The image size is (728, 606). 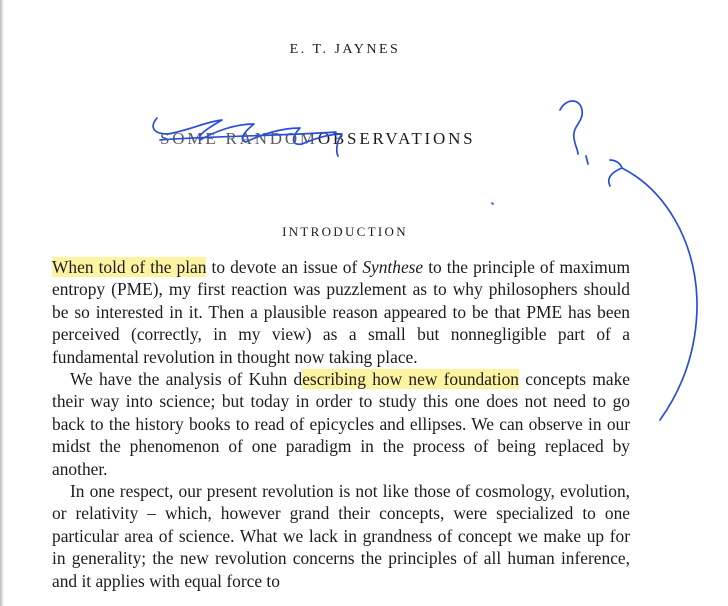 I want to click on author-name: E. T. JAYNES, so click(x=345, y=49).